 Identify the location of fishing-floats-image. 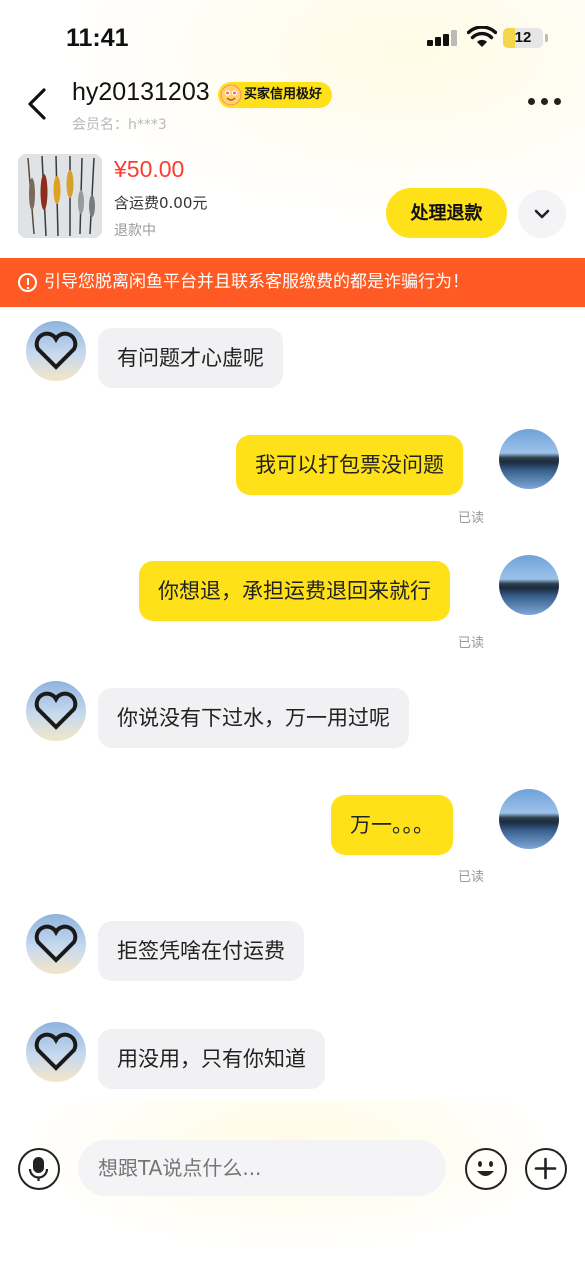
(60, 196).